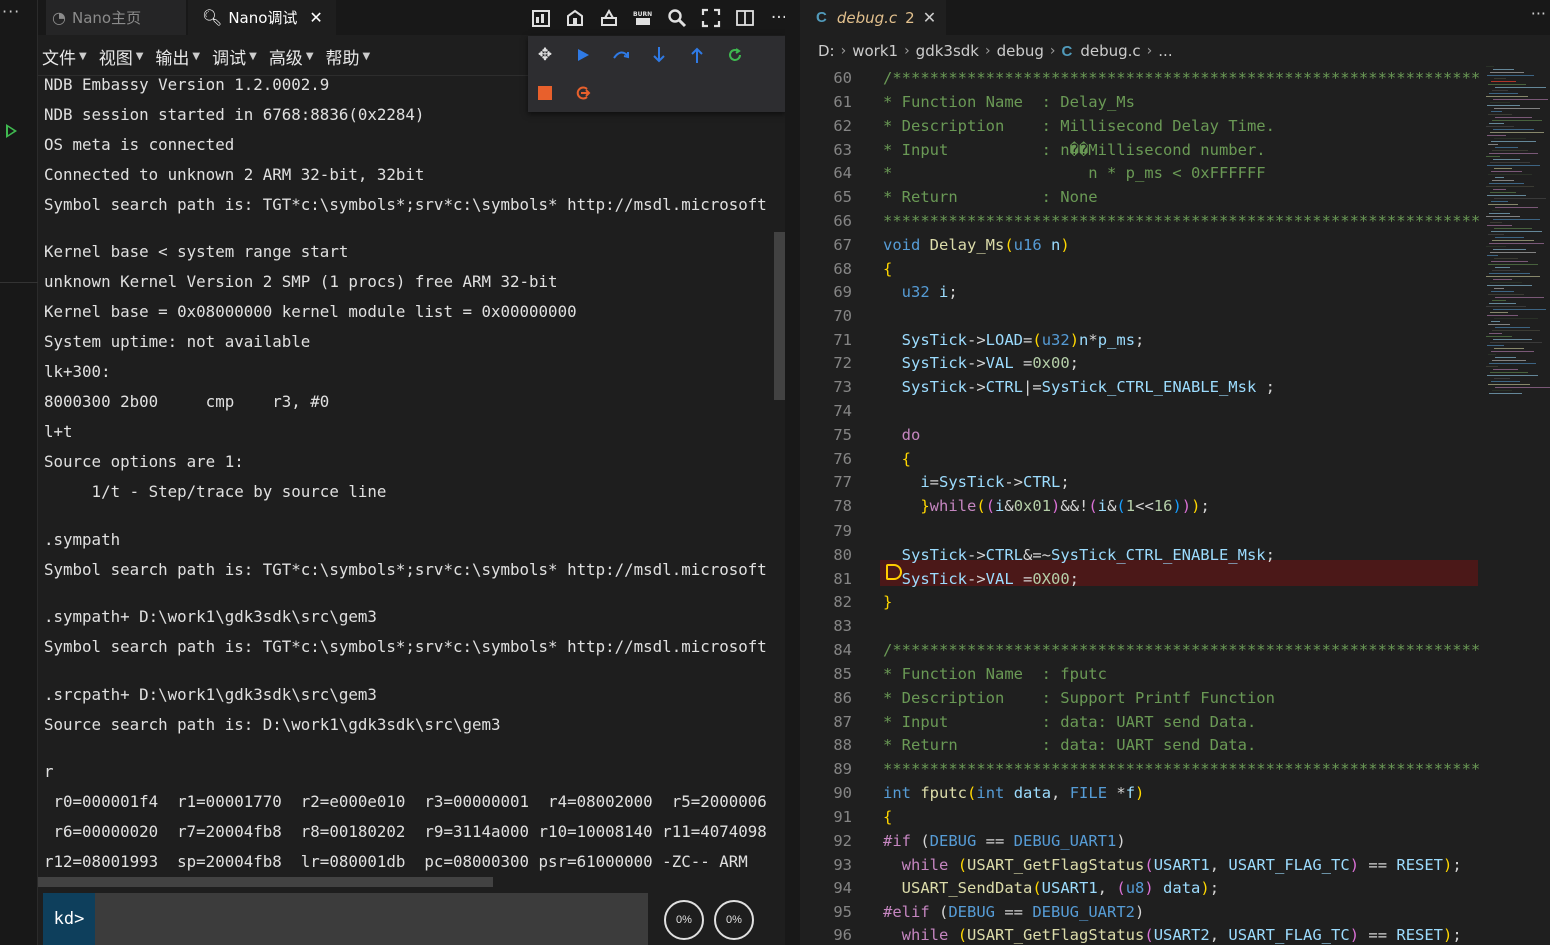 Image resolution: width=1550 pixels, height=945 pixels. Describe the element at coordinates (1070, 745) in the screenshot. I see `code-line: * Return : data: UART send Data.` at that location.